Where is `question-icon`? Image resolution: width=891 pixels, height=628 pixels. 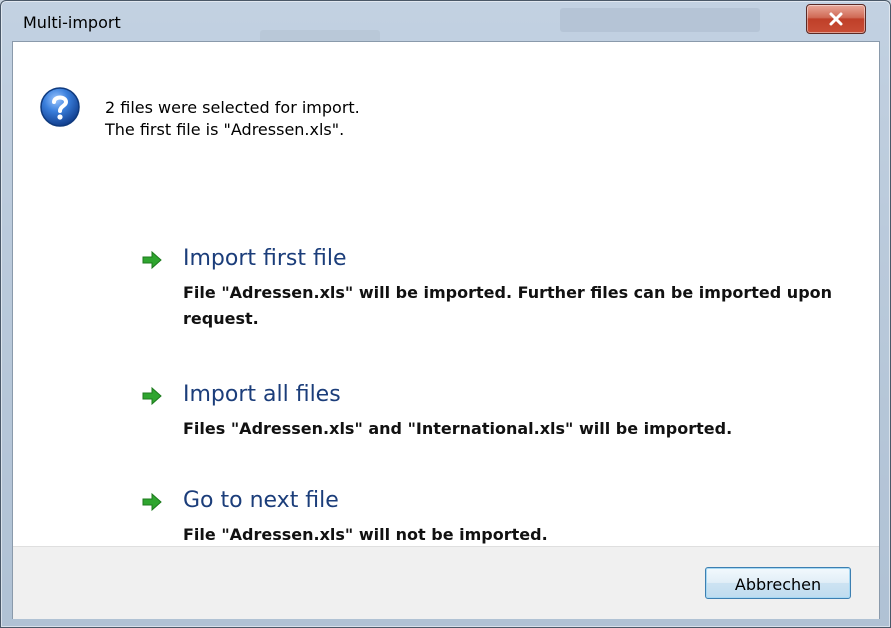 question-icon is located at coordinates (60, 107).